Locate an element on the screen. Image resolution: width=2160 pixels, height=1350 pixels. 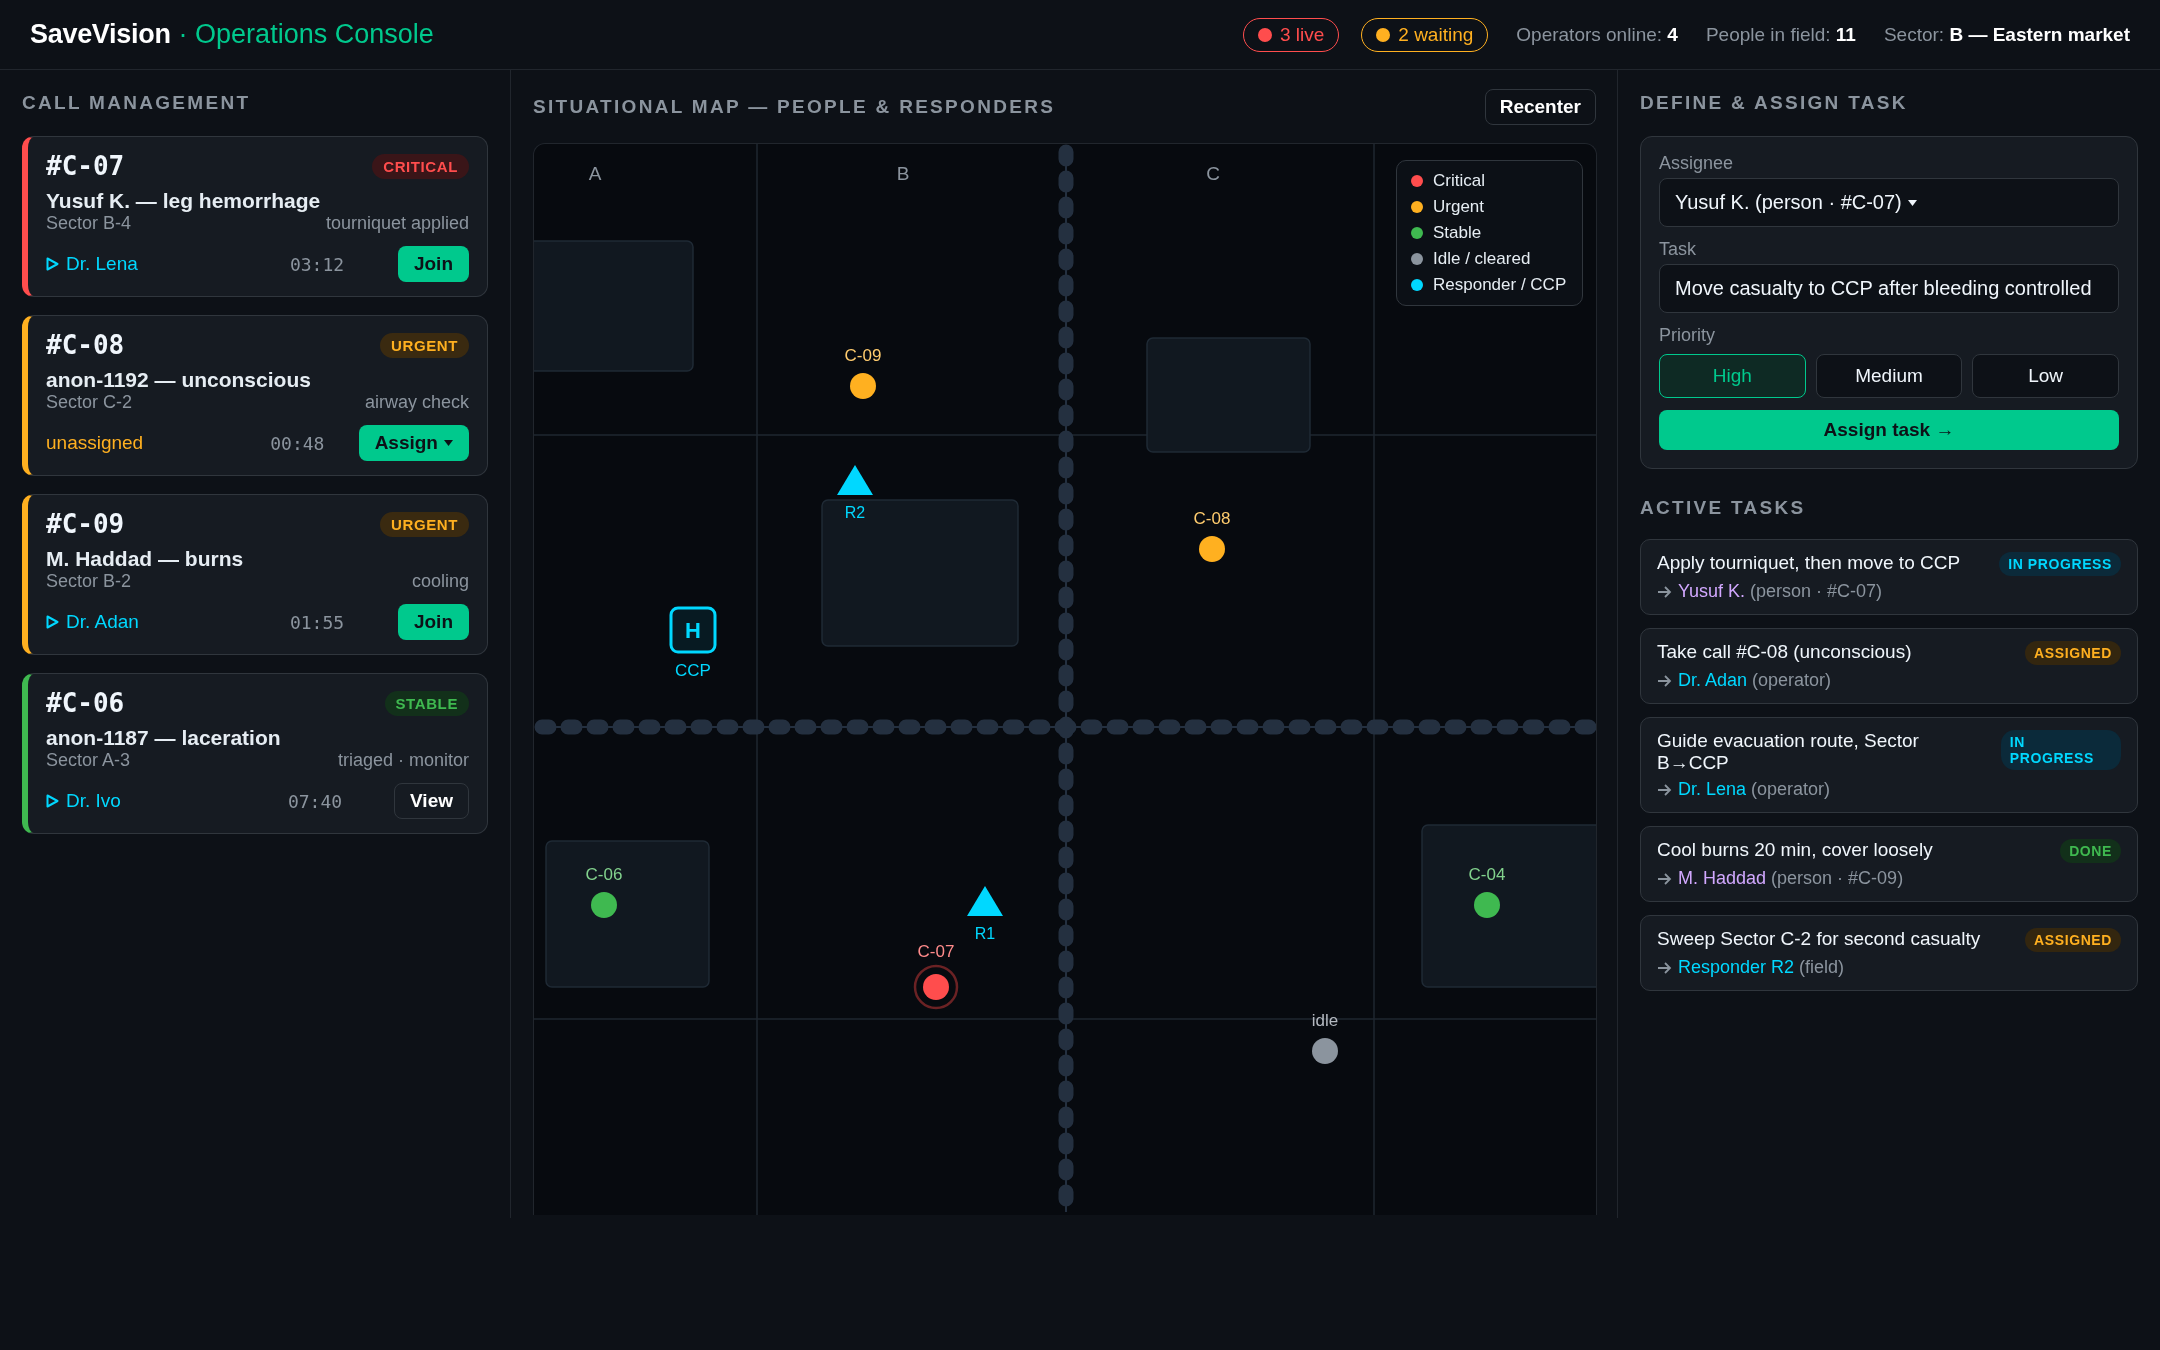
section-heading: DEFINE & ASSIGN TASK is located at coordinates (1774, 103).